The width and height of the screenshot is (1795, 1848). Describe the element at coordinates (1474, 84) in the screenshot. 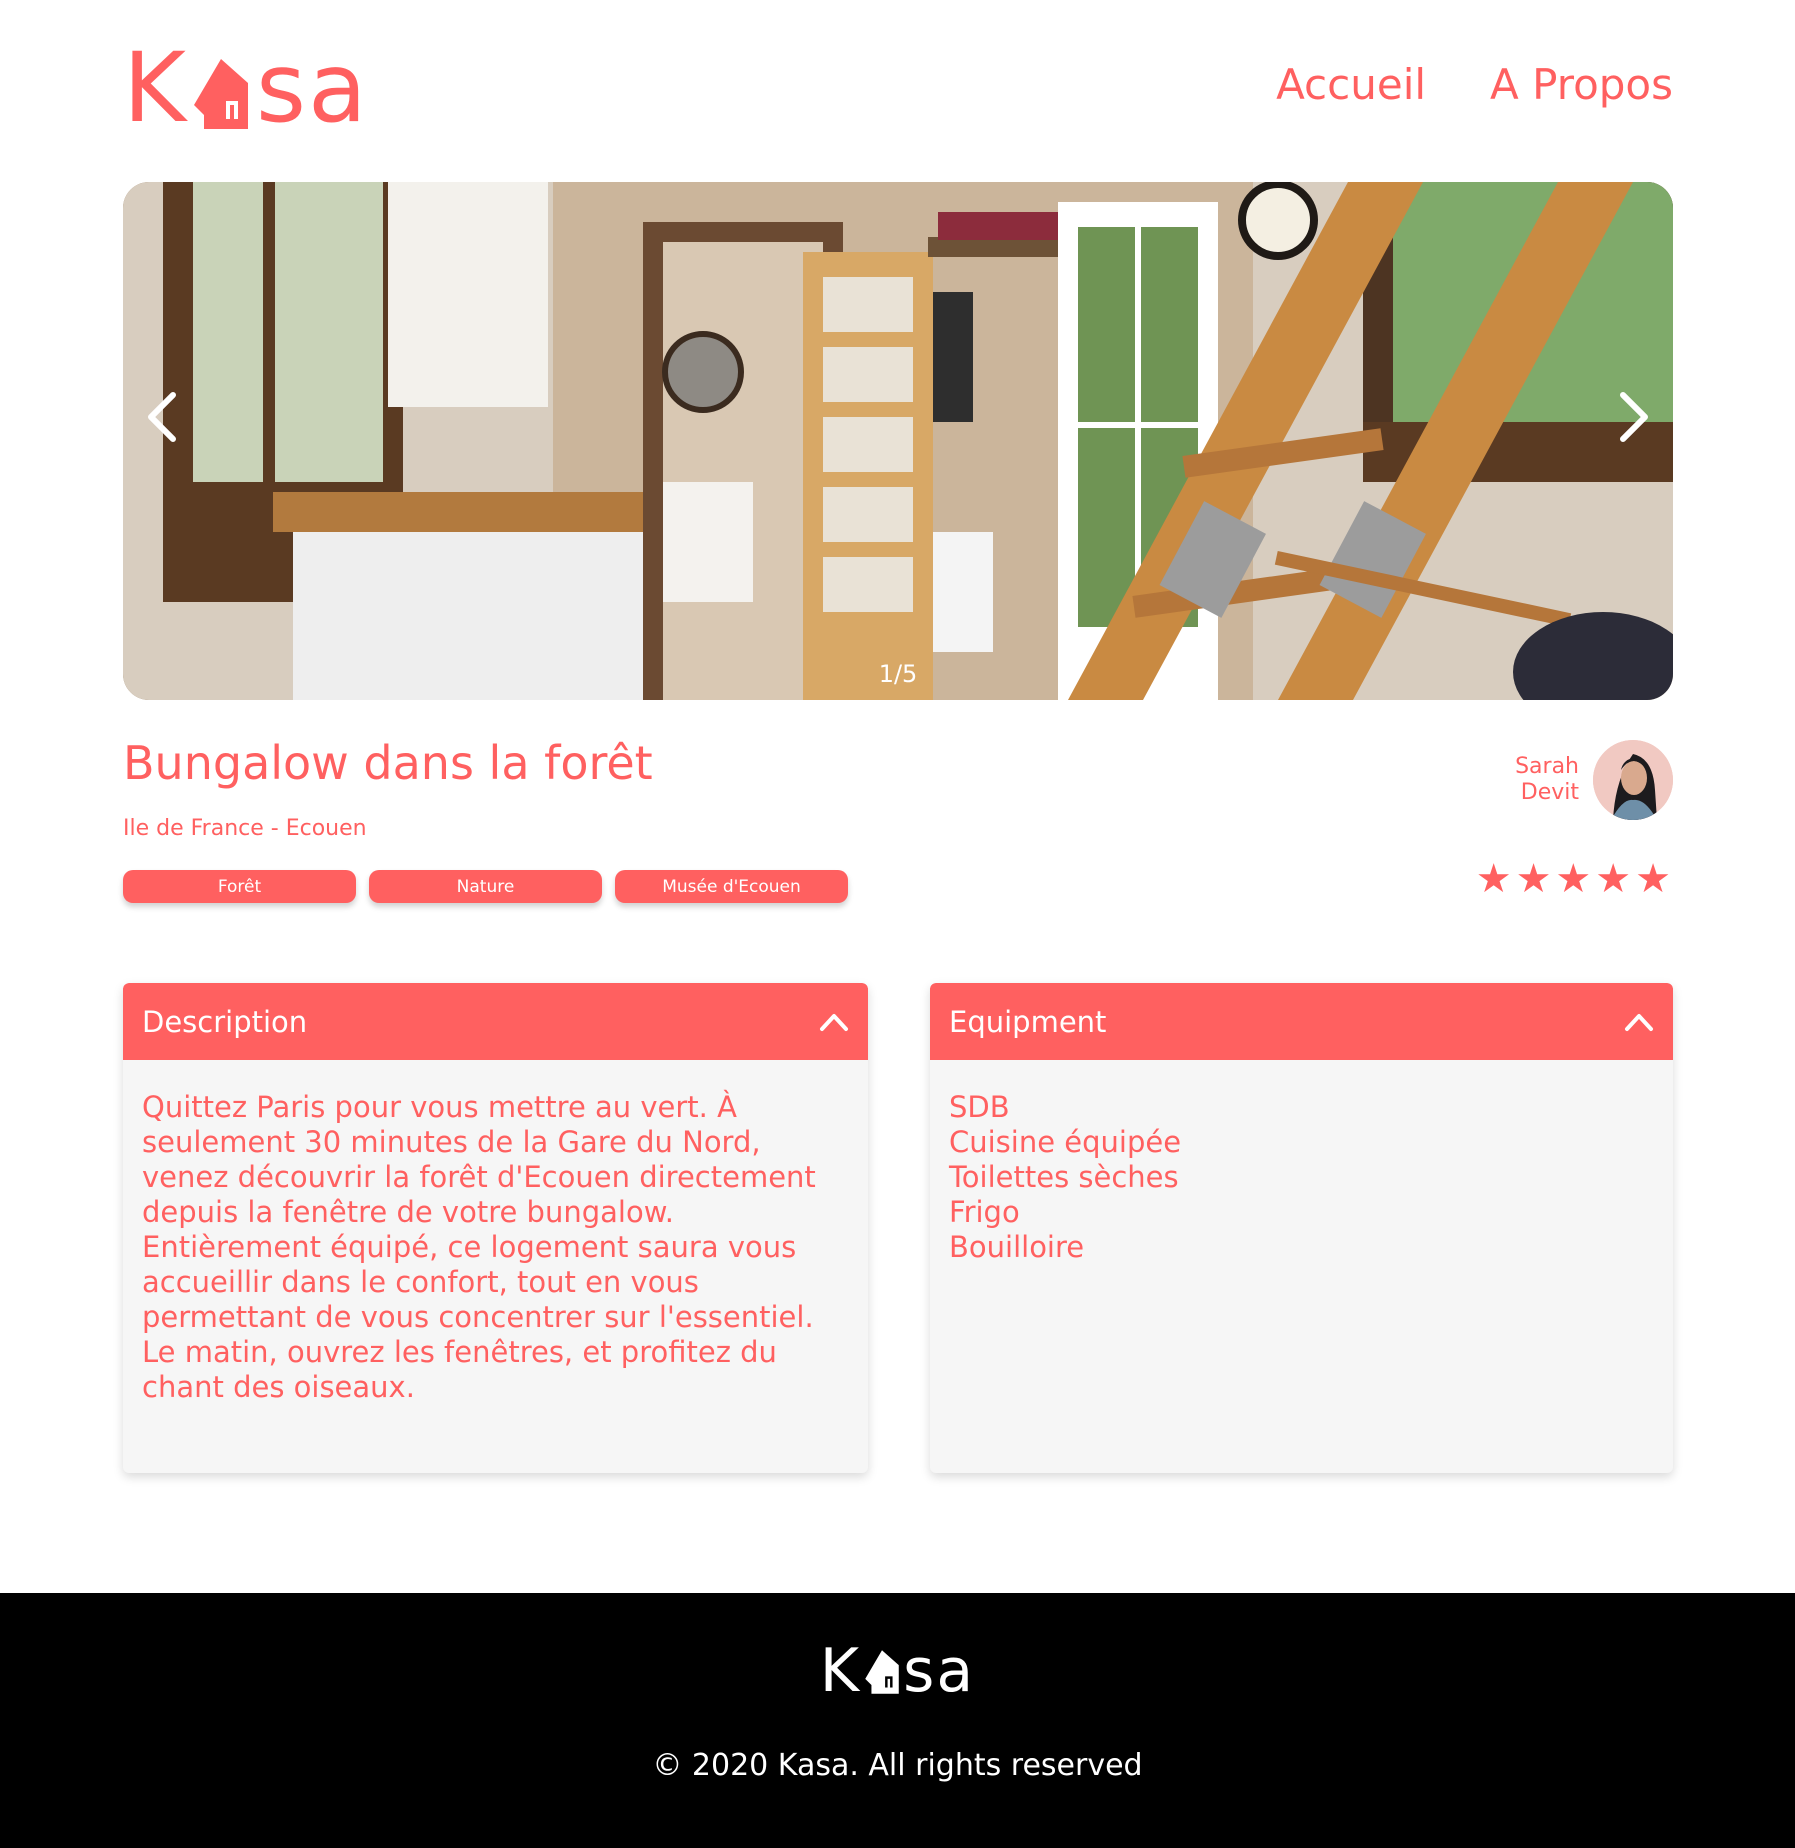

I see `main-nav: Accueil A Propos` at that location.